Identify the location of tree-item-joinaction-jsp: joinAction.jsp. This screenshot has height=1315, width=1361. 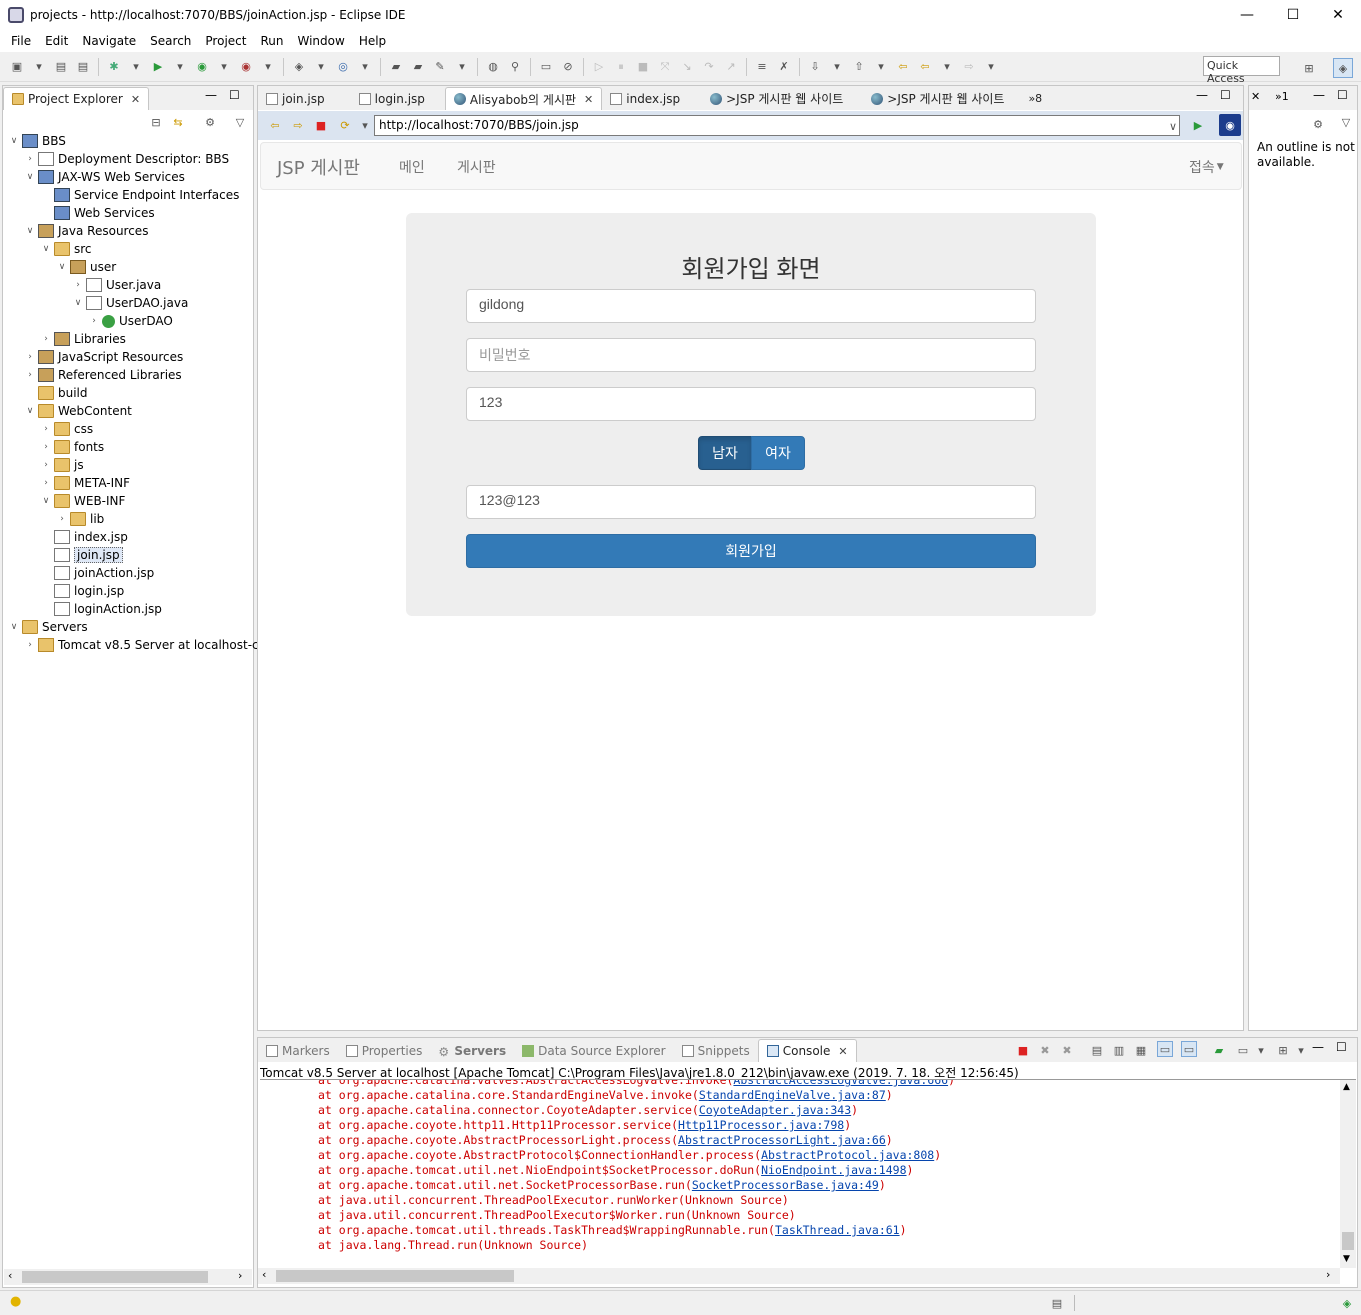
(97, 573).